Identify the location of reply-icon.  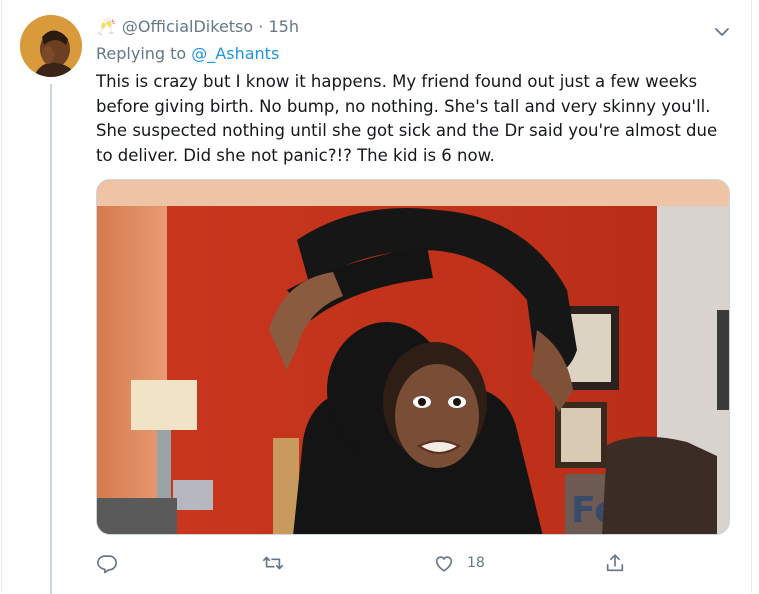
(107, 564).